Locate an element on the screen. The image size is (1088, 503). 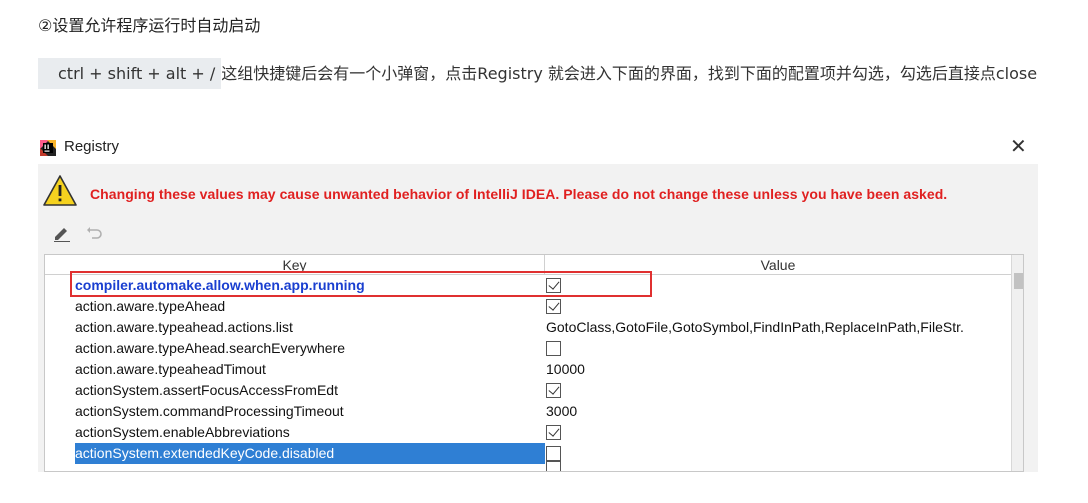
row-key: action.aware.typeAhead.searchEverywhere is located at coordinates (210, 348).